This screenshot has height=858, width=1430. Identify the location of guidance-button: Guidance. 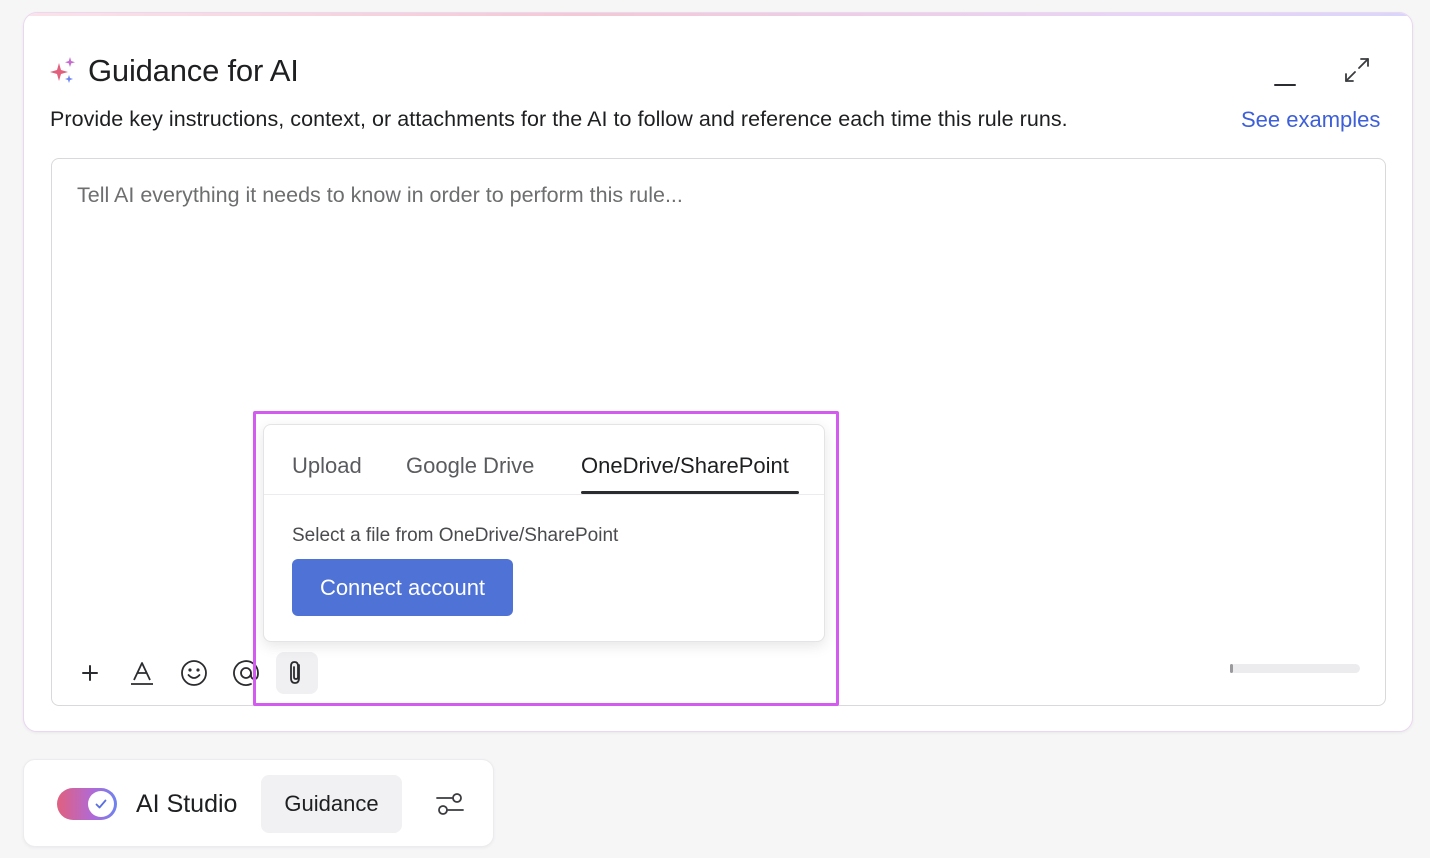
(331, 804).